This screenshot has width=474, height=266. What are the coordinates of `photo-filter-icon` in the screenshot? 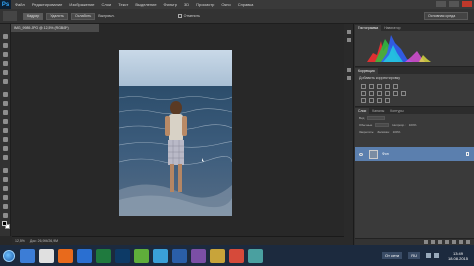 It's located at (387, 93).